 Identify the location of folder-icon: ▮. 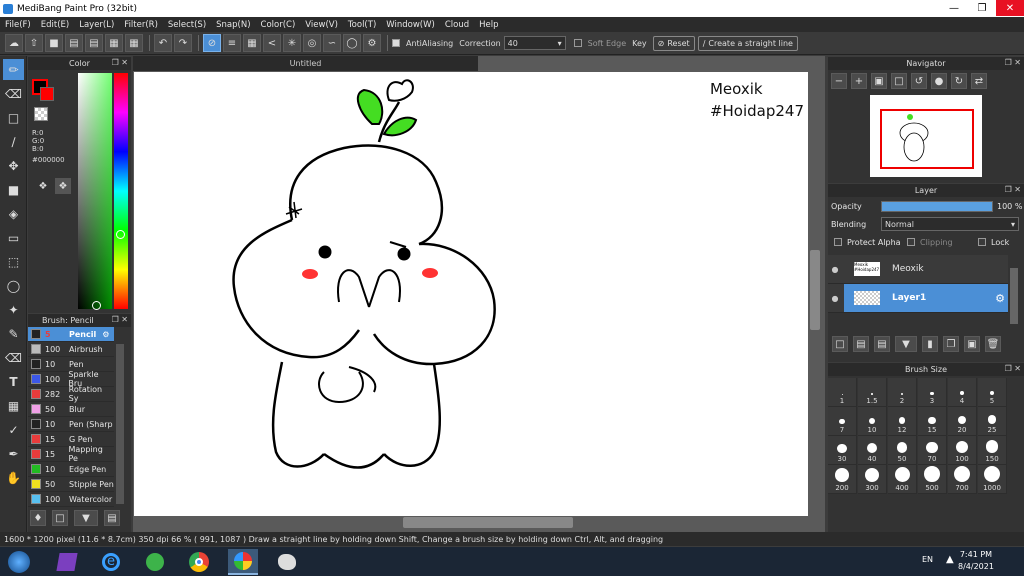
(930, 344).